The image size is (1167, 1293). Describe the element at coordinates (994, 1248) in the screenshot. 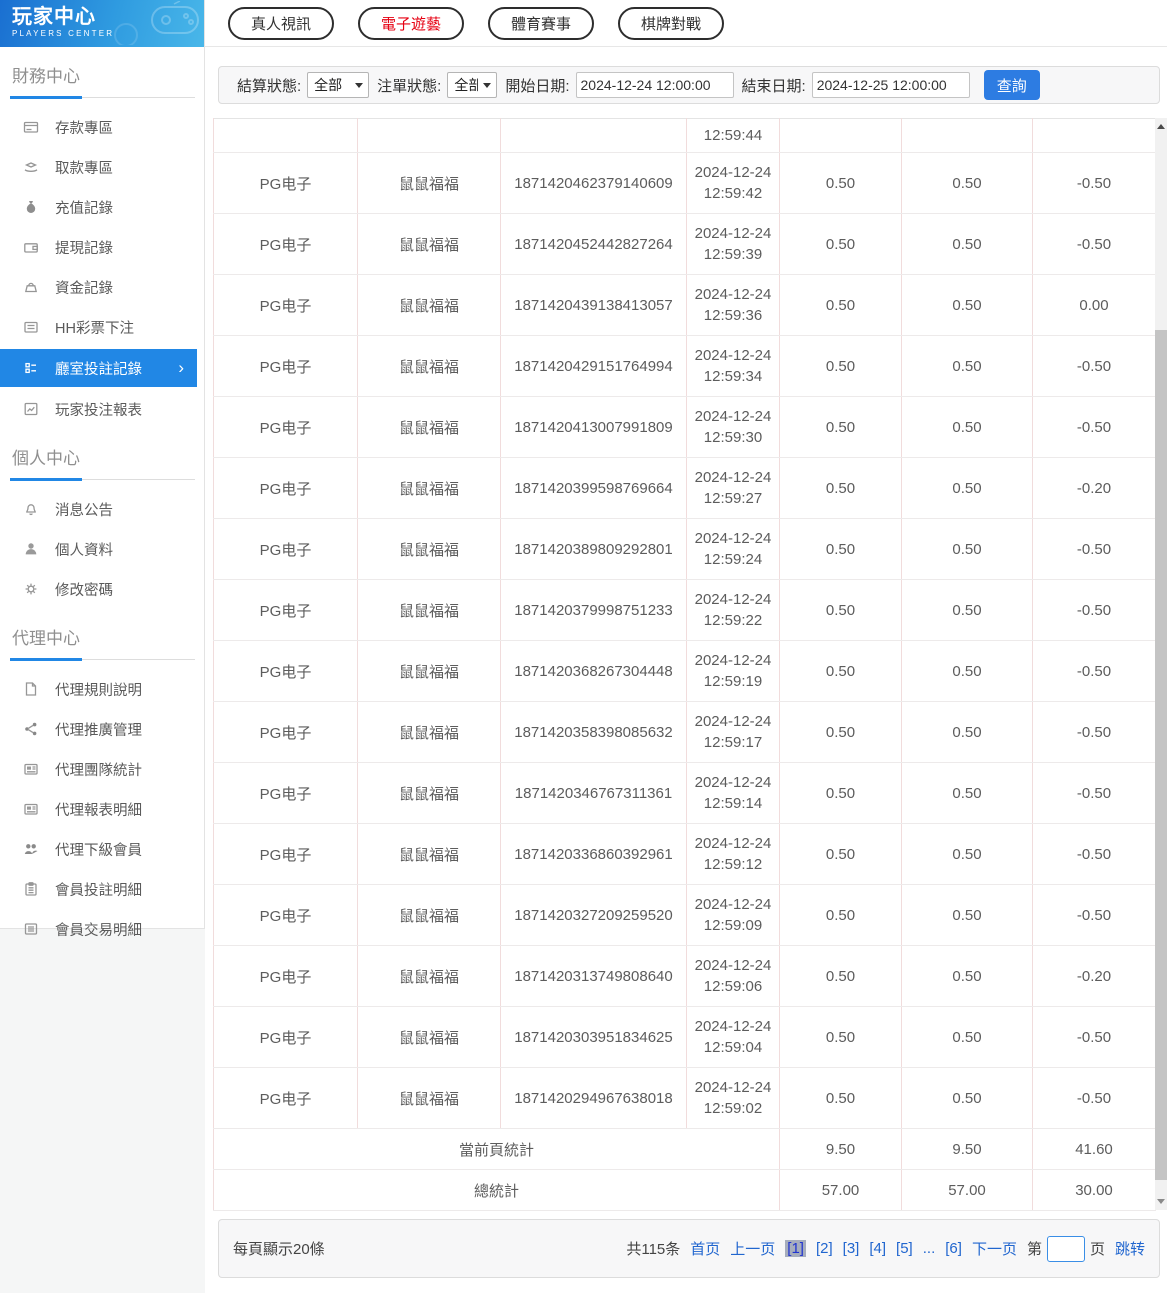

I see `next-page-link: 下一页` at that location.